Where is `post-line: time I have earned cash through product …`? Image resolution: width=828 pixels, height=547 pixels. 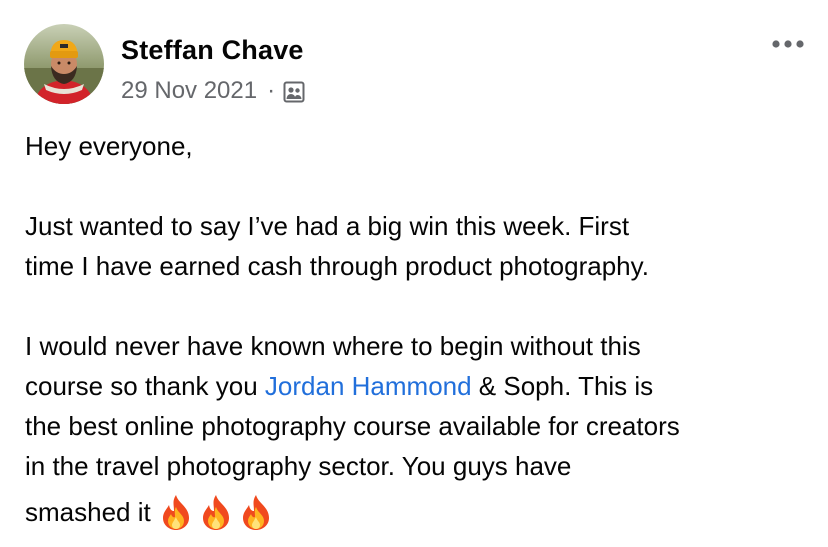 post-line: time I have earned cash through product … is located at coordinates (337, 266).